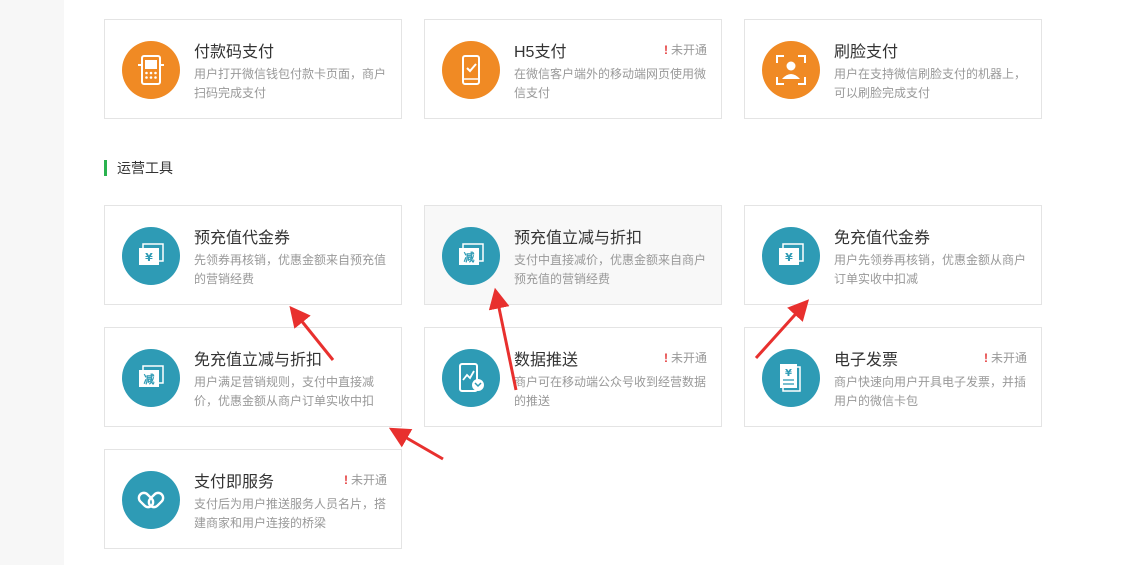 This screenshot has width=1145, height=565. Describe the element at coordinates (866, 52) in the screenshot. I see `card-title: 刷脸支付` at that location.